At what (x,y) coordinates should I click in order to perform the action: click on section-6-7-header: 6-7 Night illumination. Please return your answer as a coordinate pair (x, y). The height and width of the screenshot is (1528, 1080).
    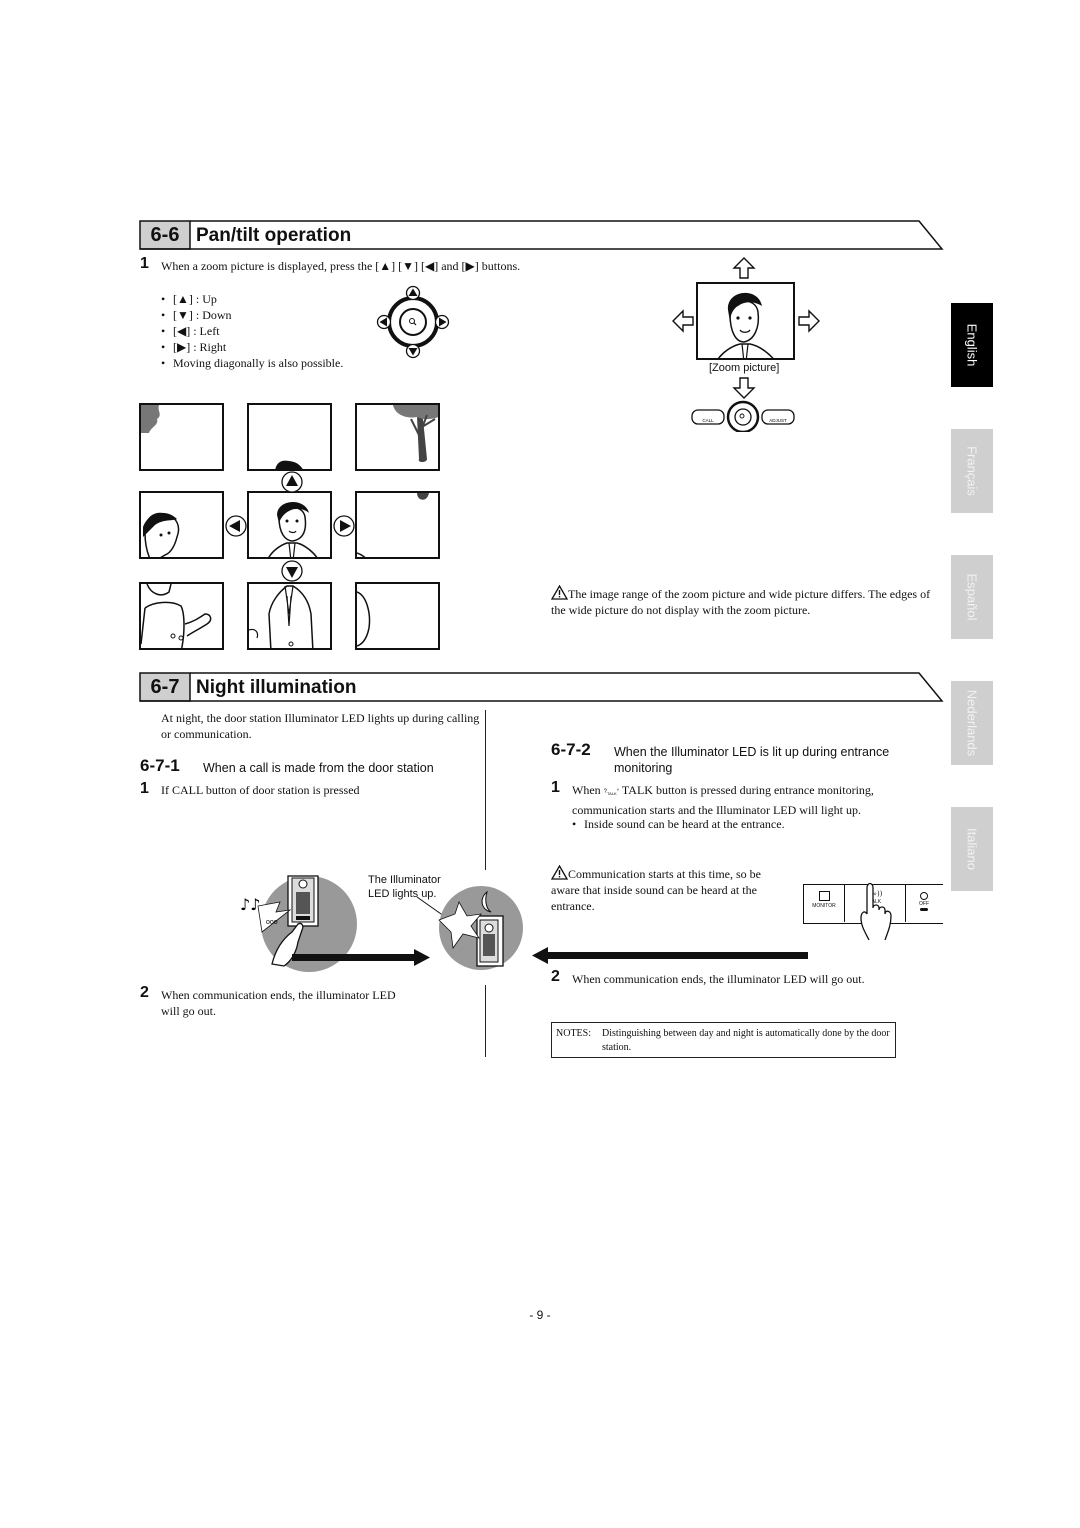
    Looking at the image, I should click on (541, 687).